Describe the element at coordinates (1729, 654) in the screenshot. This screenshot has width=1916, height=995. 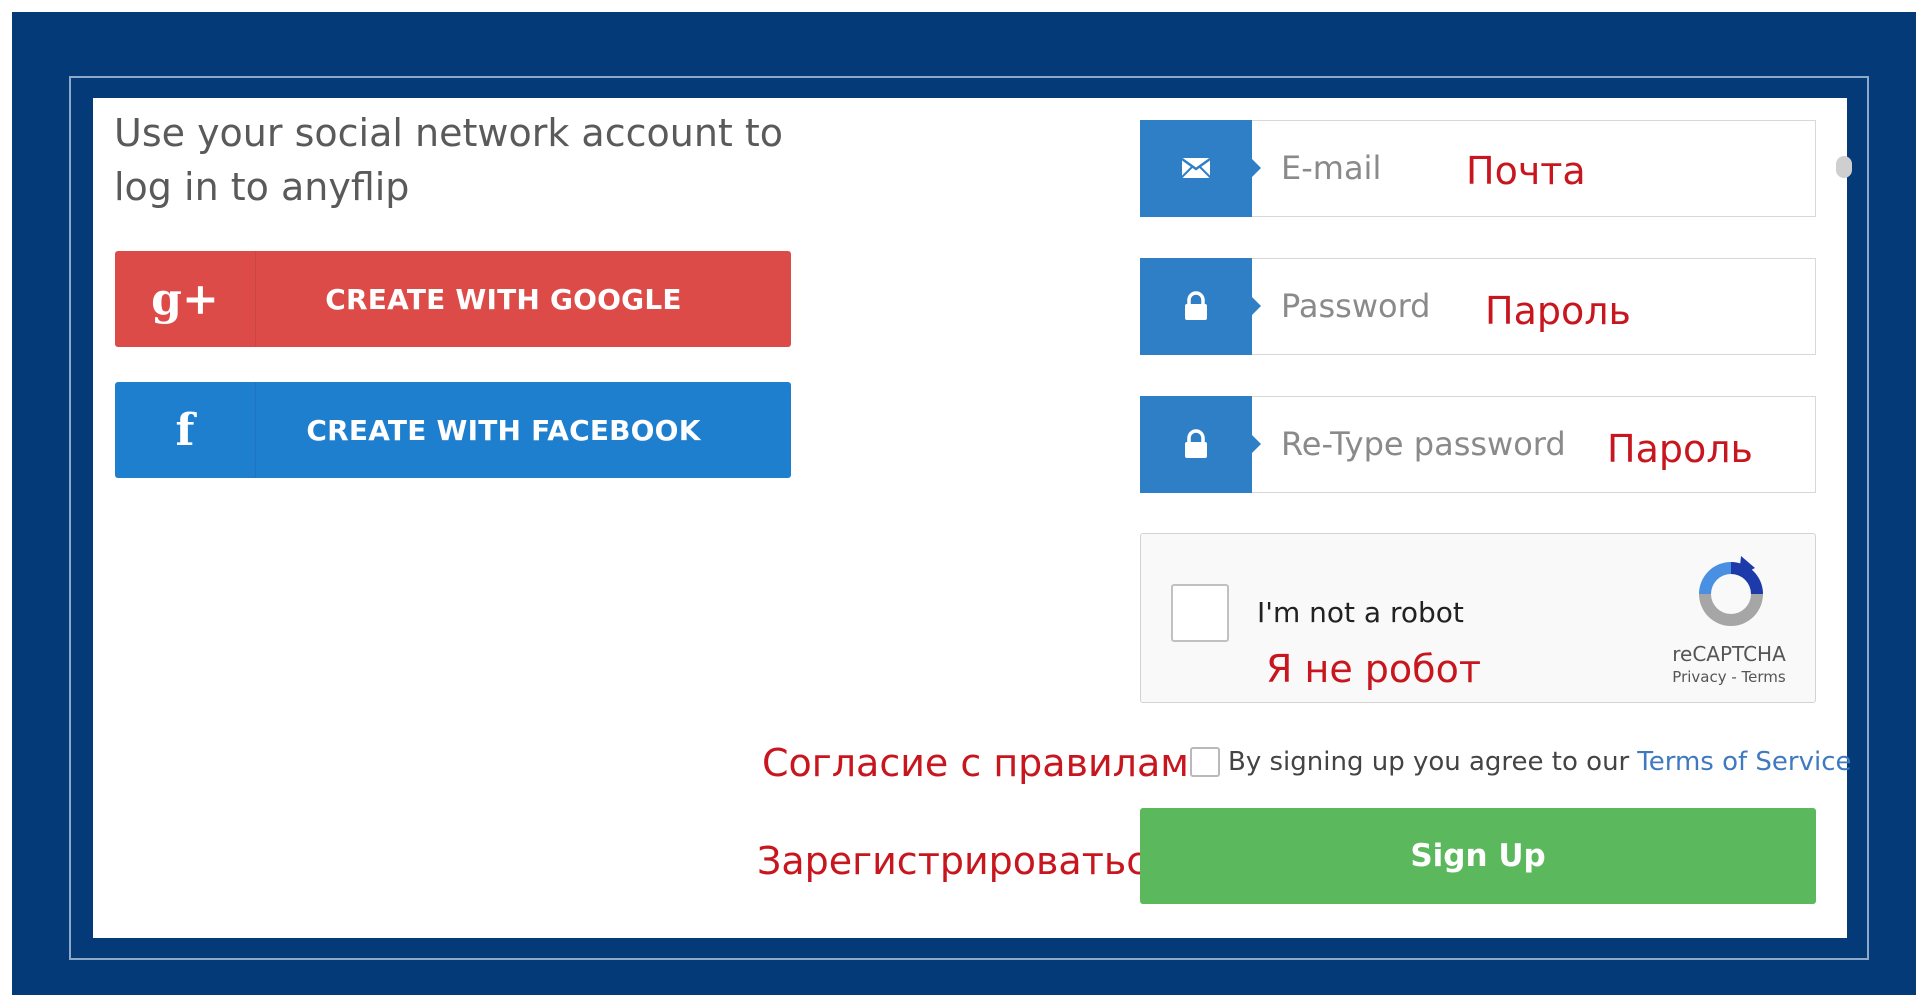
I see `recaptcha-brand: reCAPTCHA` at that location.